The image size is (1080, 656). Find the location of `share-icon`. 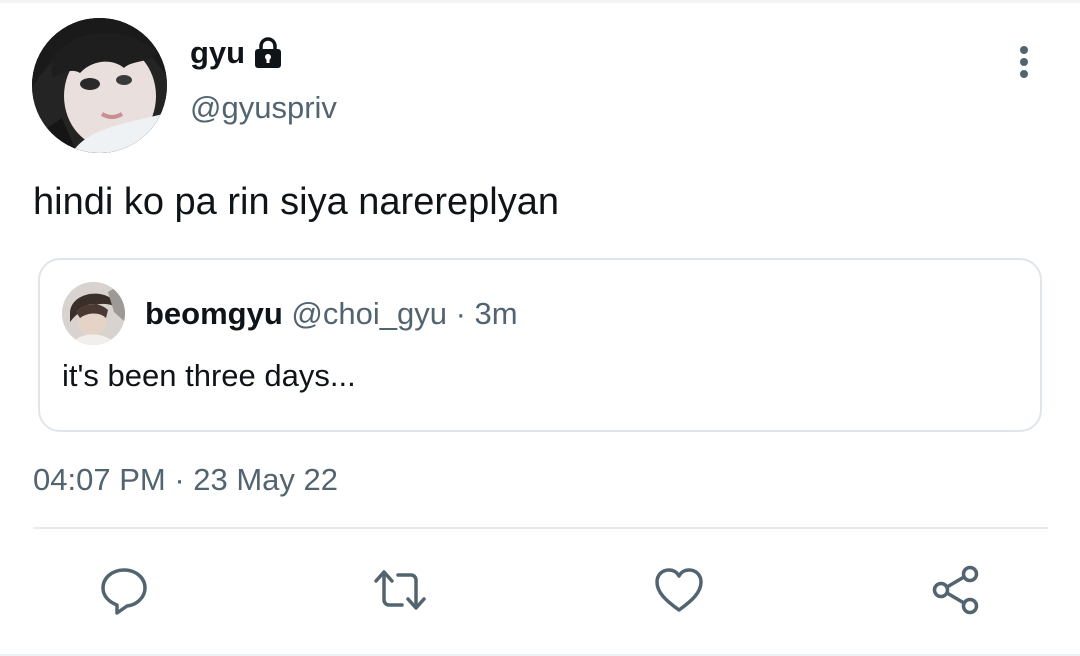

share-icon is located at coordinates (956, 592).